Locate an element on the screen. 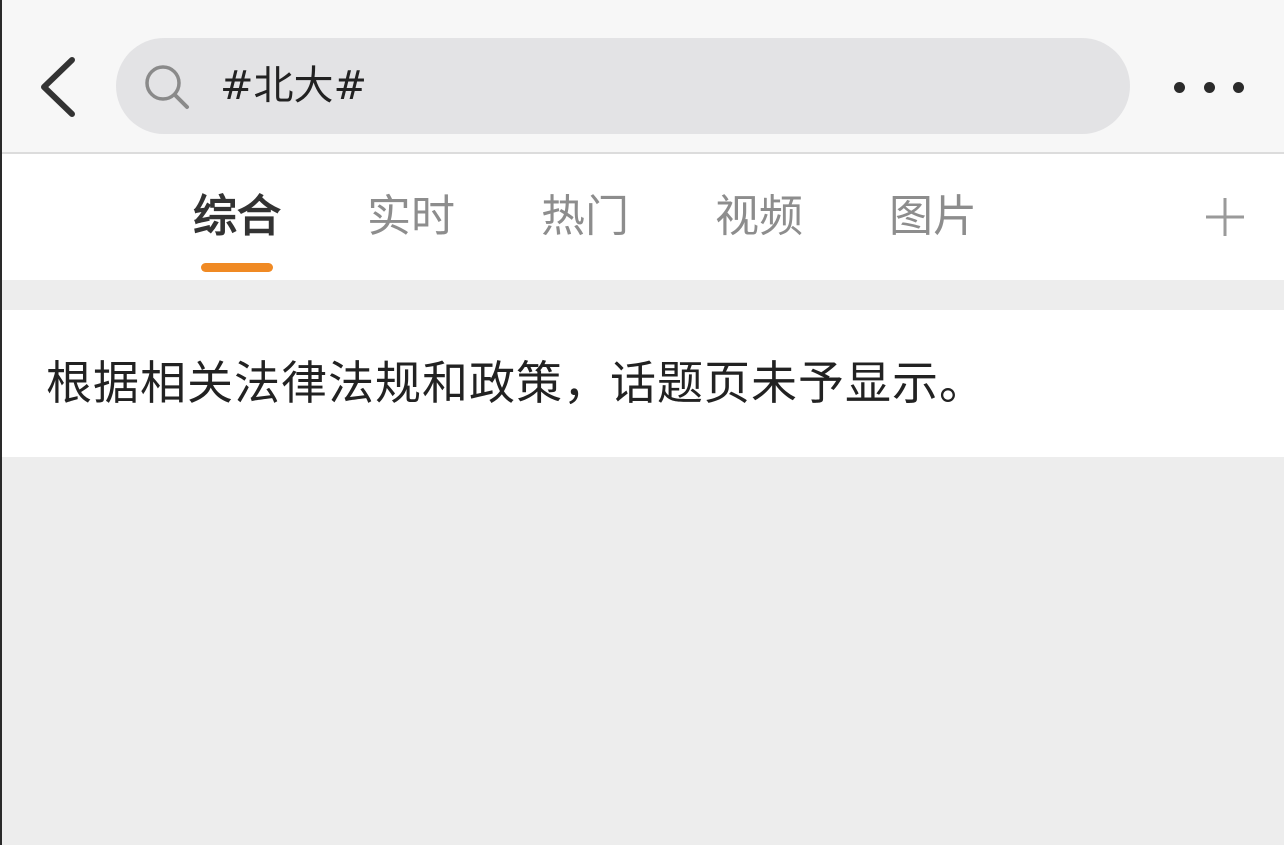  active-tab-indicator is located at coordinates (237, 267).